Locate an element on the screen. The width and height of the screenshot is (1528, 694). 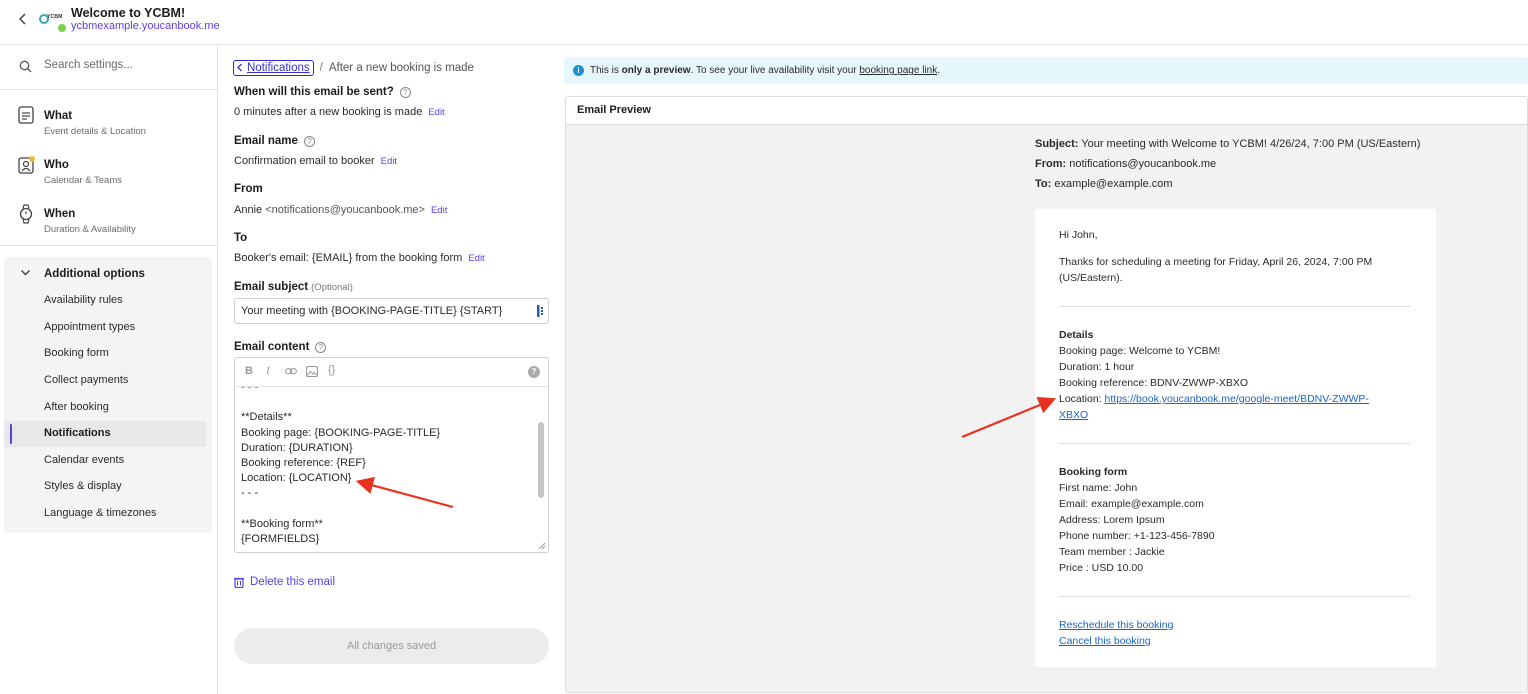
reschedule-link-row: Reschedule this booking is located at coordinates (1116, 625).